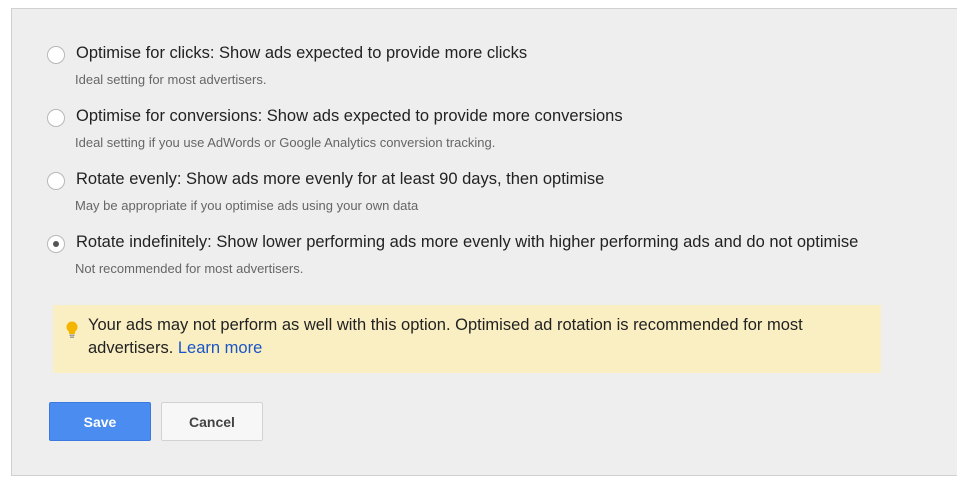  I want to click on option-description: Ideal setting for most advertisers., so click(171, 79).